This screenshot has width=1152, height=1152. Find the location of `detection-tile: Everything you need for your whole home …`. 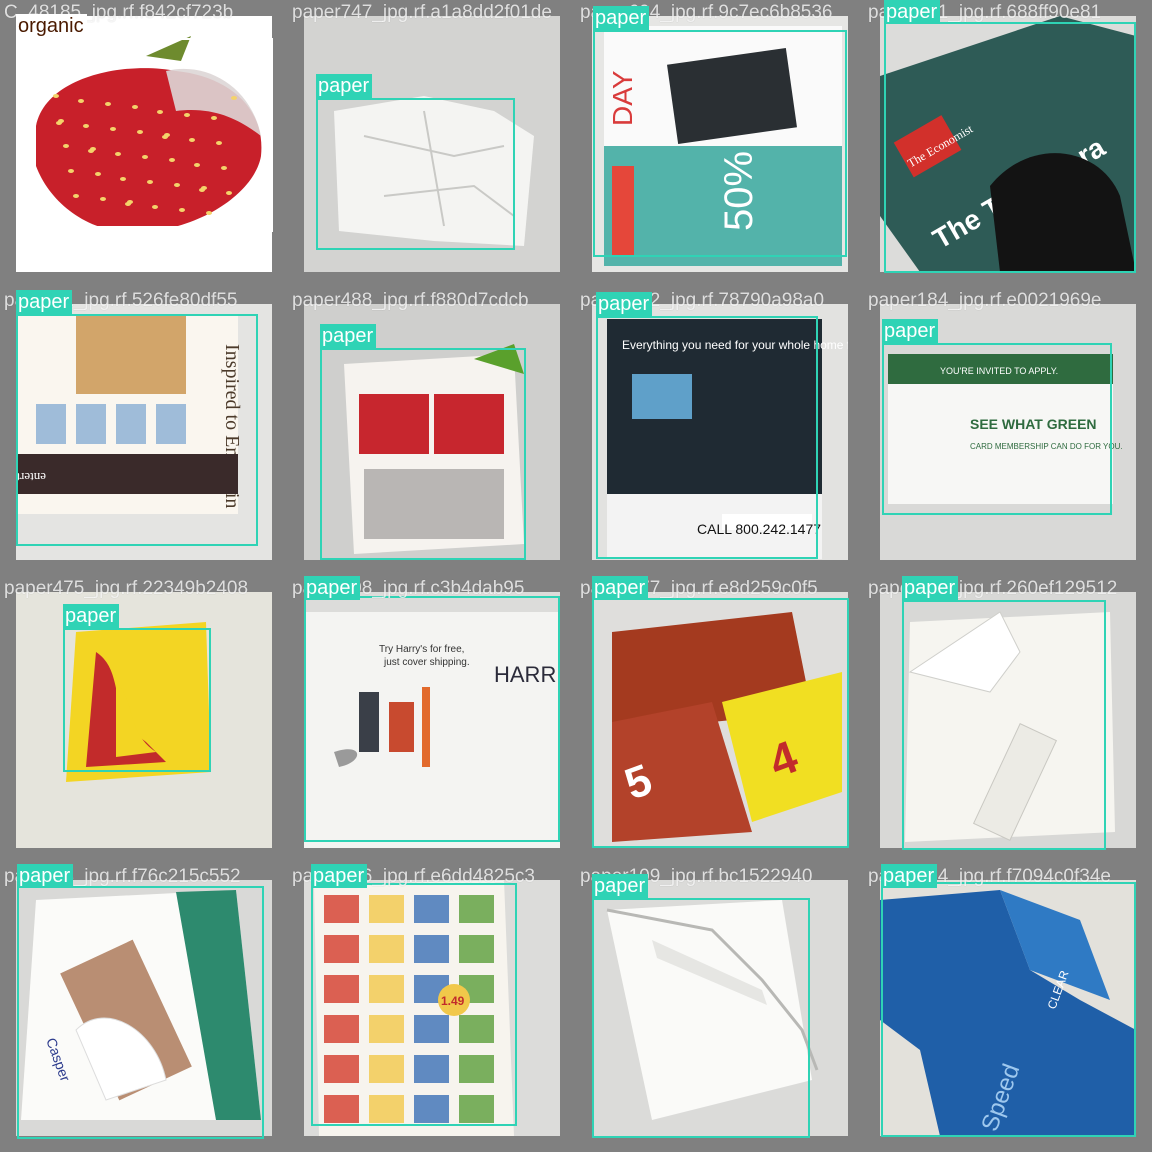

detection-tile: Everything you need for your whole home … is located at coordinates (720, 432).